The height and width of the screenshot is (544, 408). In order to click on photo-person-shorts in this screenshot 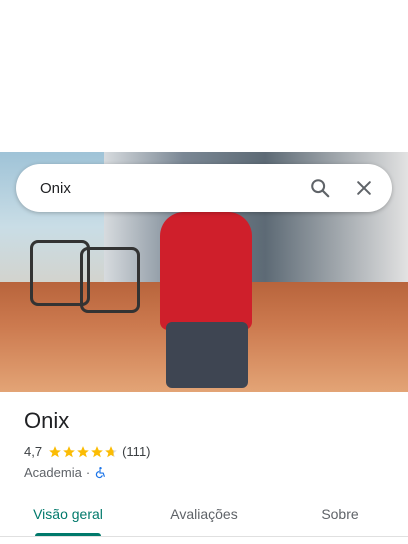, I will do `click(207, 355)`.